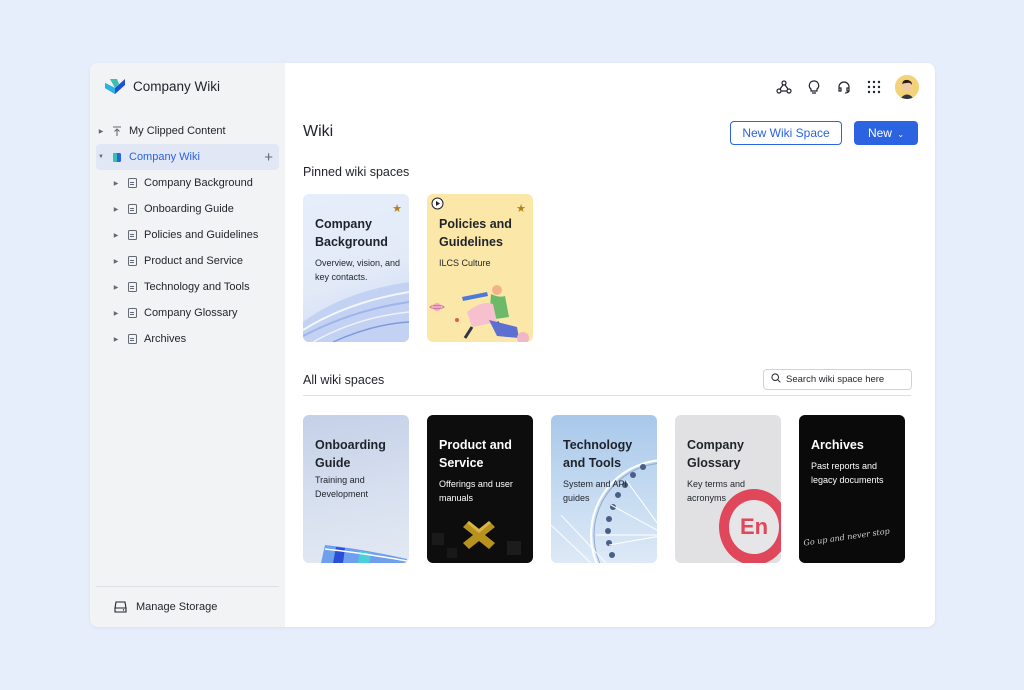  What do you see at coordinates (479, 313) in the screenshot?
I see `explorers-illustration` at bounding box center [479, 313].